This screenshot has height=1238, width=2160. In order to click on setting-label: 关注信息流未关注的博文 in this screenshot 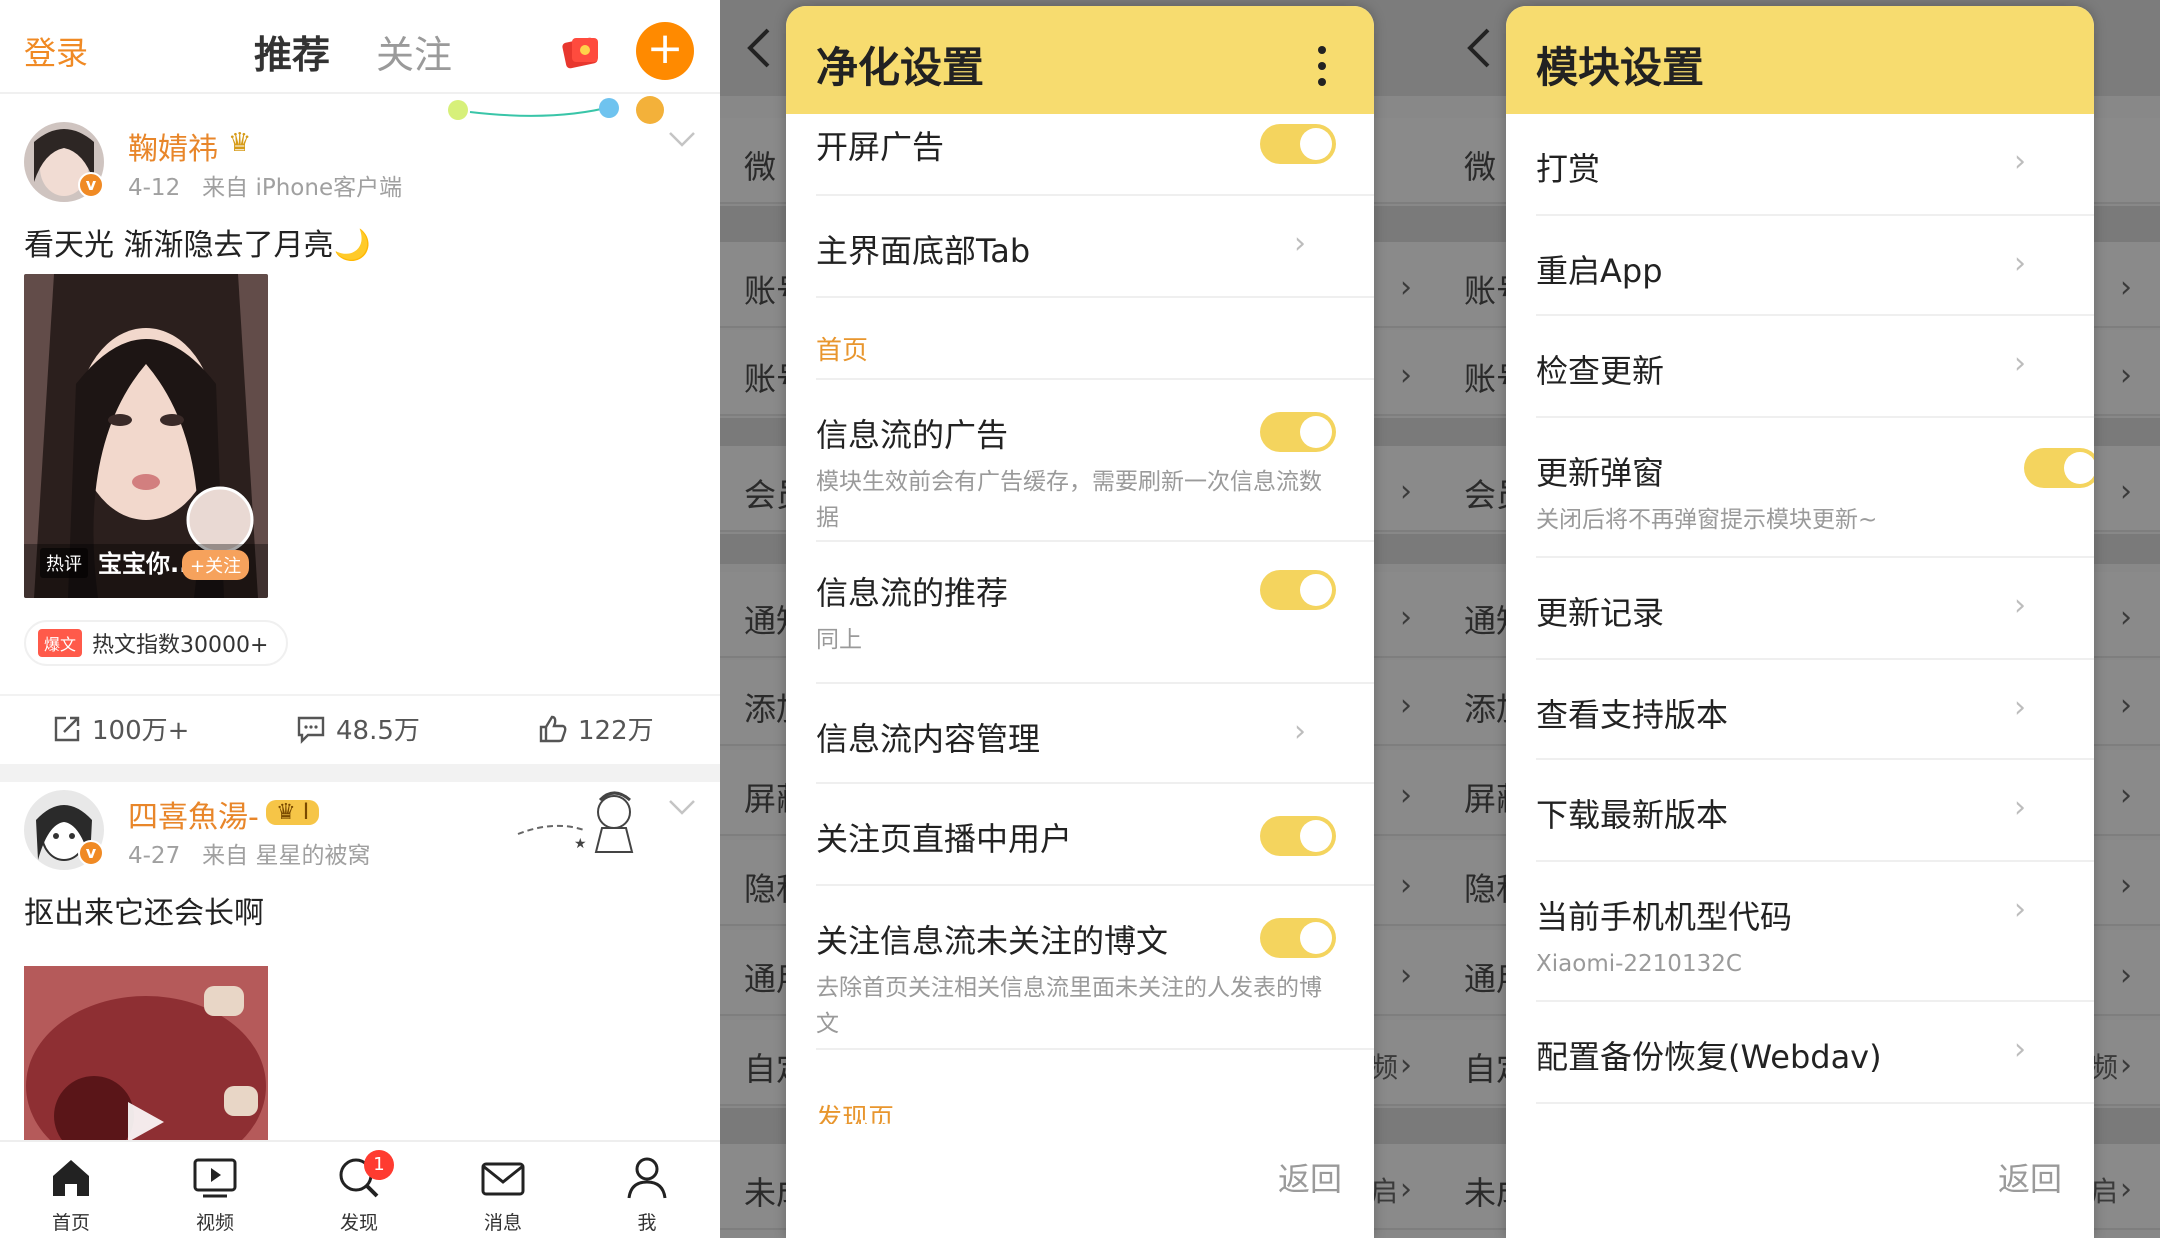, I will do `click(992, 941)`.